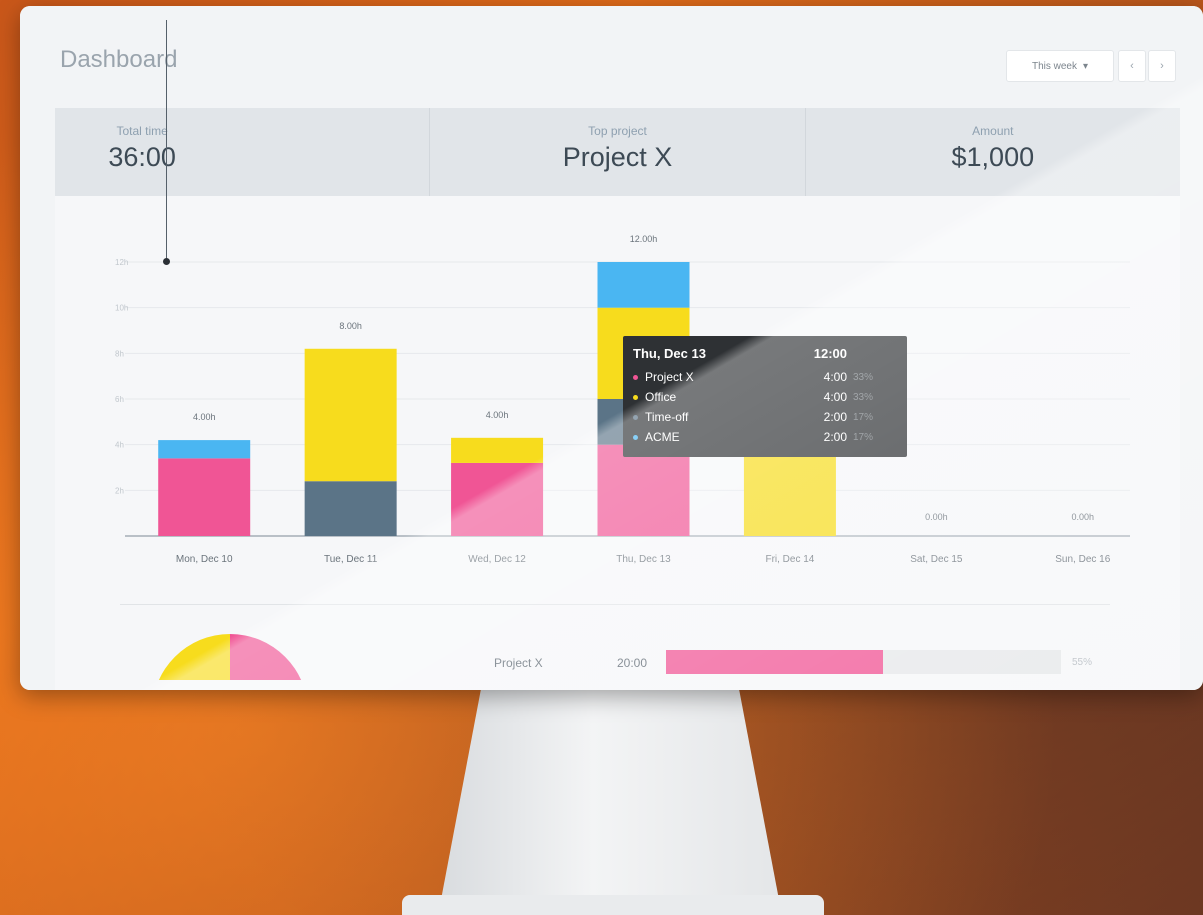 This screenshot has height=915, width=1203. I want to click on project-progress-track, so click(863, 662).